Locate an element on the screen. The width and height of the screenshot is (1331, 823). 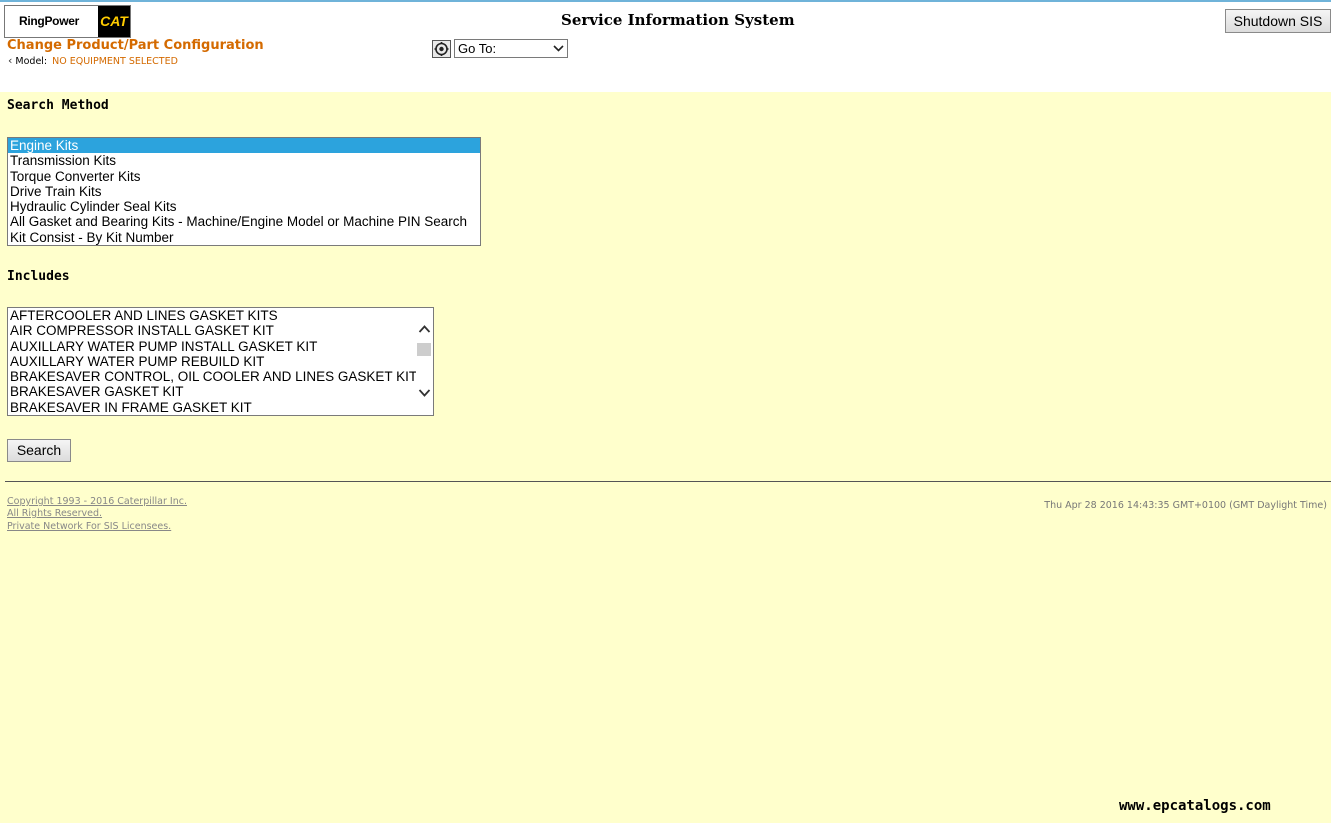
footer-divider is located at coordinates (668, 481).